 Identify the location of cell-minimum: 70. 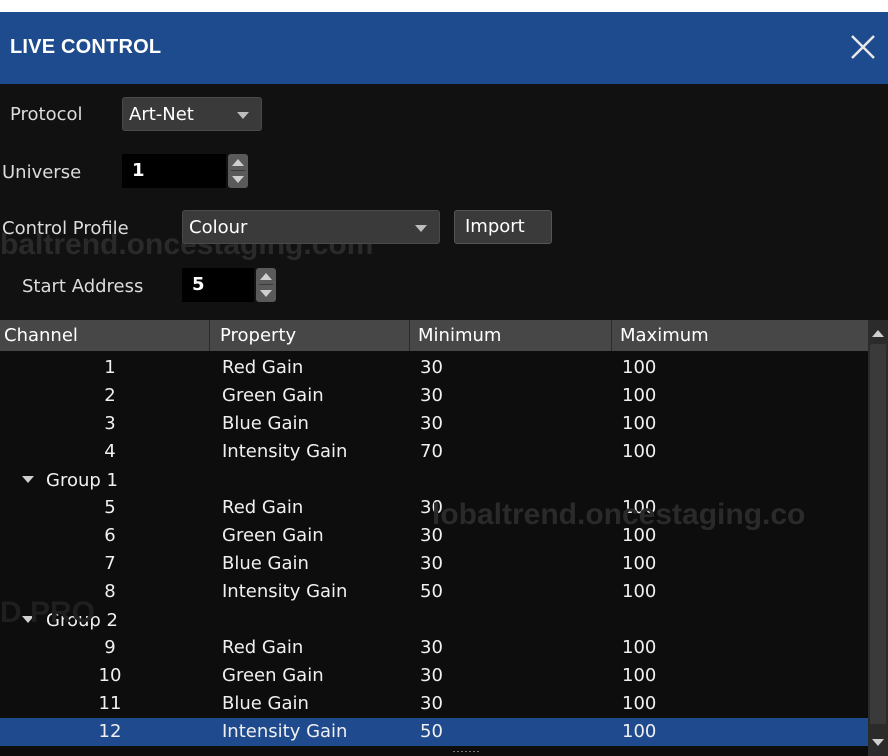
(431, 451).